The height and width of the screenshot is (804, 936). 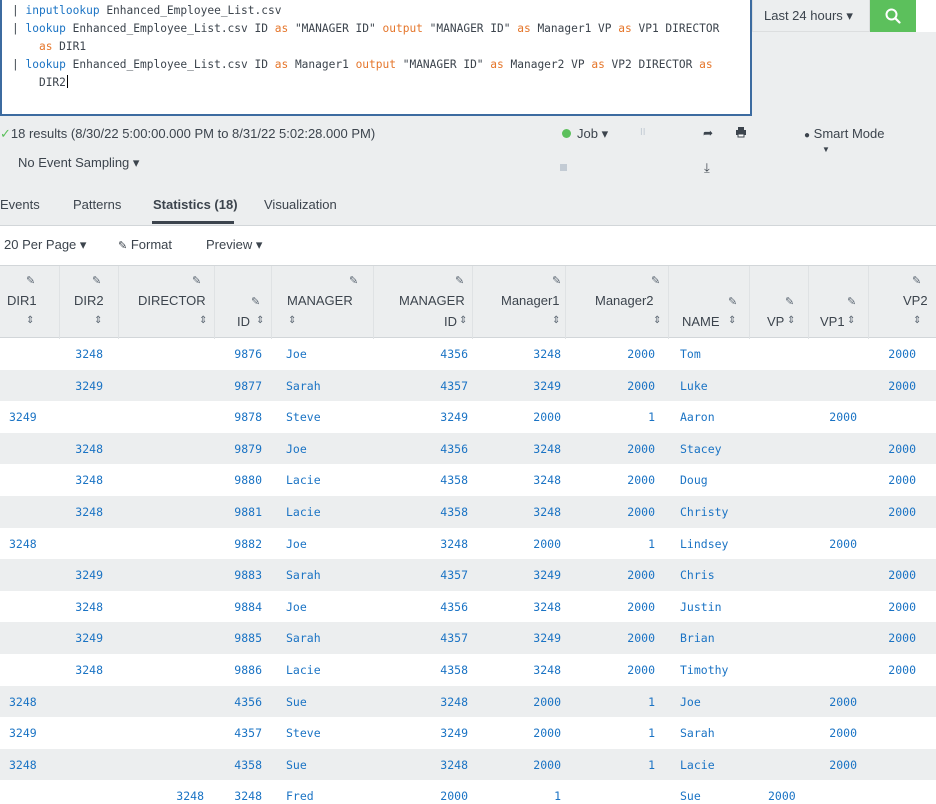 I want to click on cell-name: Stacey, so click(x=701, y=449).